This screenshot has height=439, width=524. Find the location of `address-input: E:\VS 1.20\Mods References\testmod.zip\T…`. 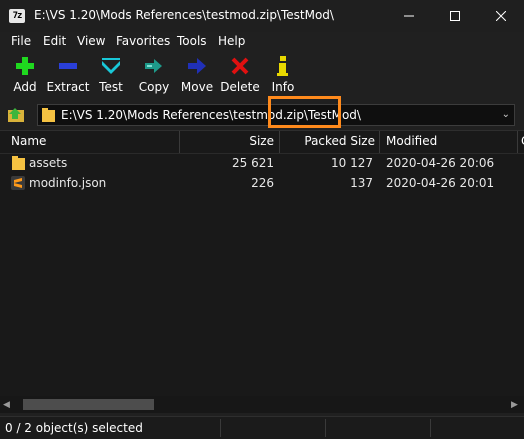

address-input: E:\VS 1.20\Mods References\testmod.zip\T… is located at coordinates (276, 115).